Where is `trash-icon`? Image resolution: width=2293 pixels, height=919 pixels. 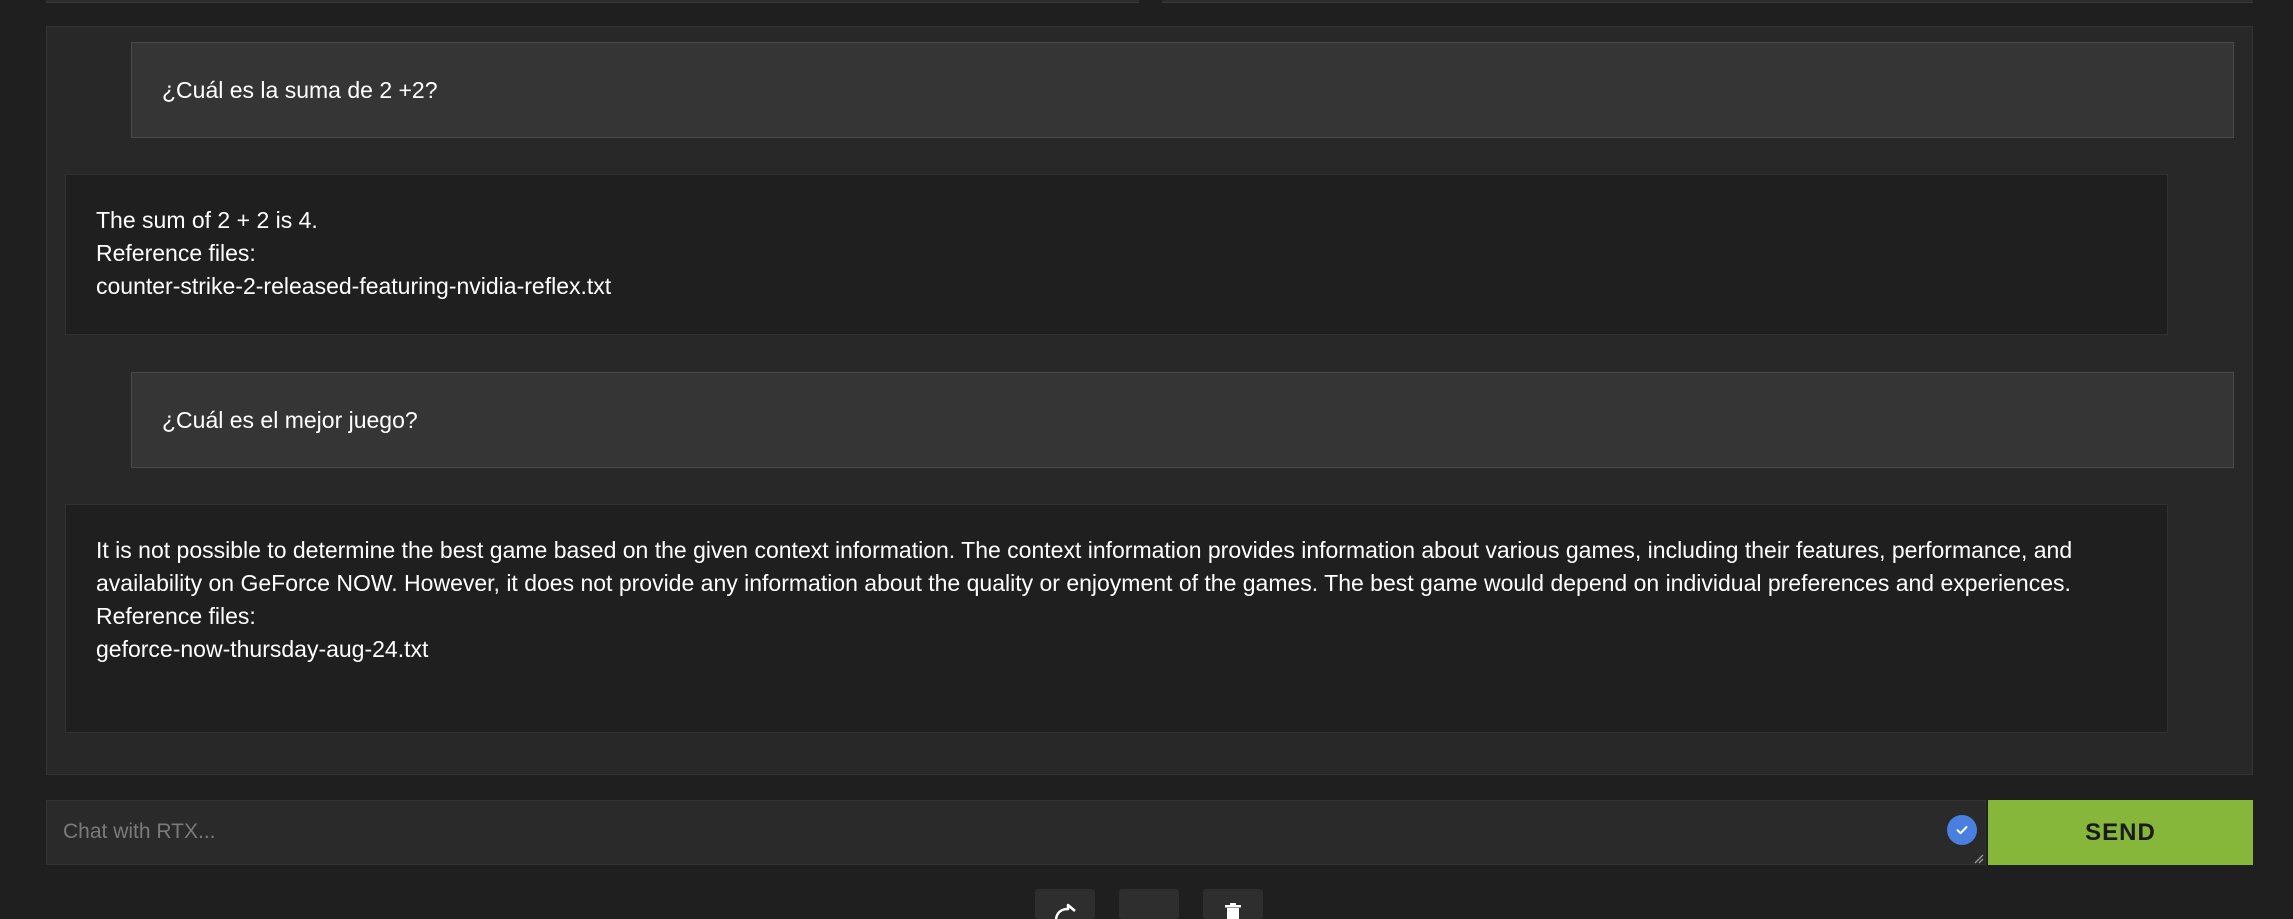
trash-icon is located at coordinates (1233, 911).